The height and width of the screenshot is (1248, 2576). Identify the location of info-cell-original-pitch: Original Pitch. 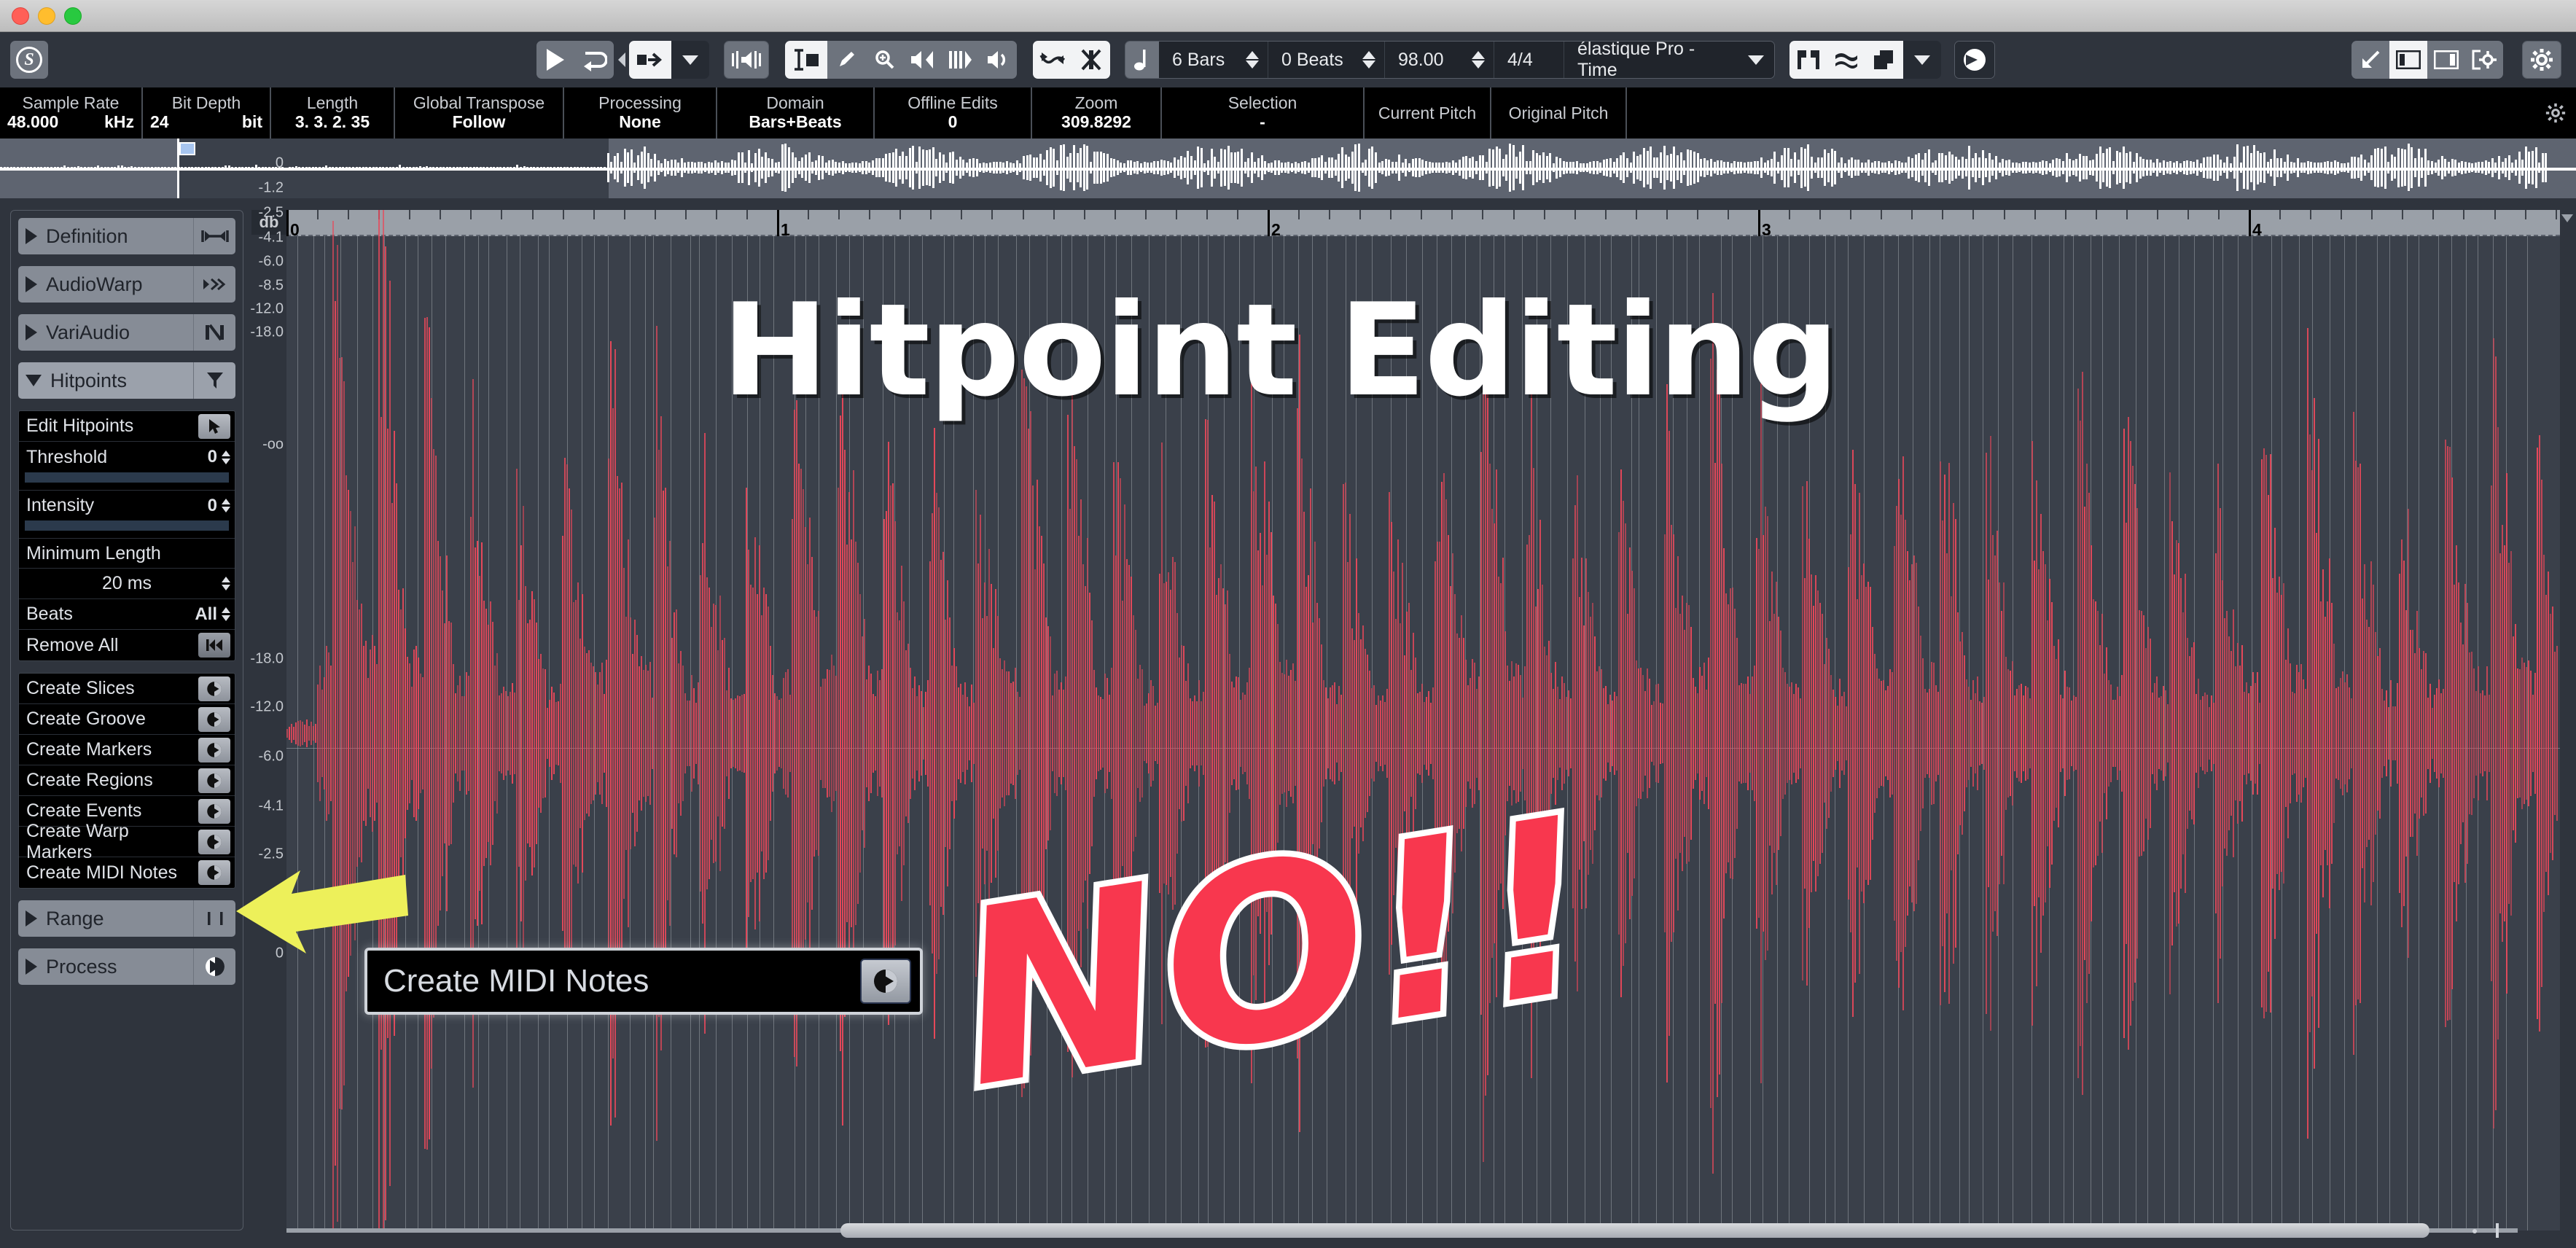
(1559, 113).